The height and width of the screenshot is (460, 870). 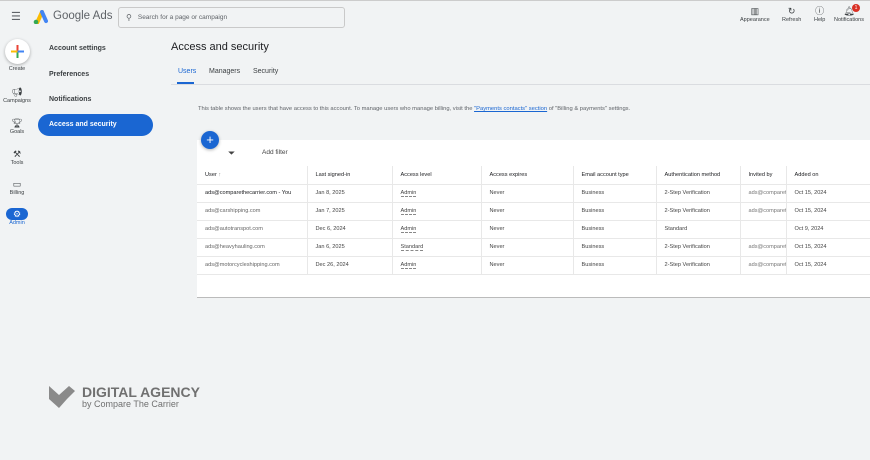 I want to click on column-header: Authentication method, so click(x=698, y=175).